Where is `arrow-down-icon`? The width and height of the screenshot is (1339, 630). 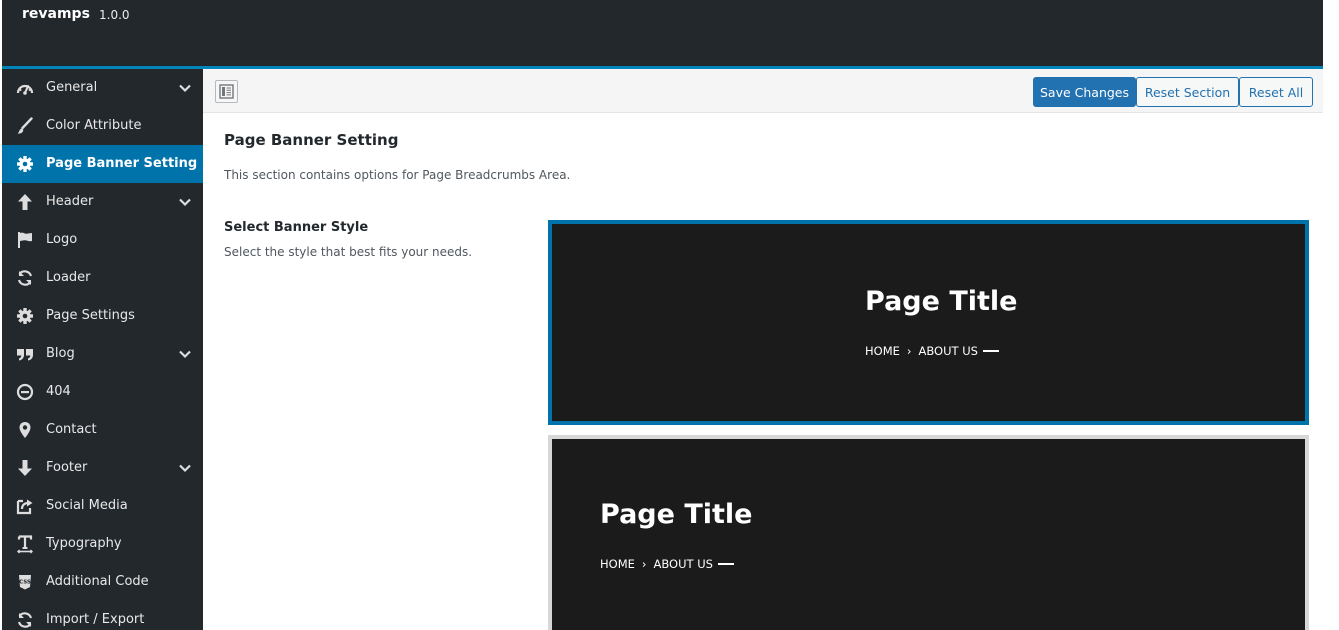 arrow-down-icon is located at coordinates (25, 468).